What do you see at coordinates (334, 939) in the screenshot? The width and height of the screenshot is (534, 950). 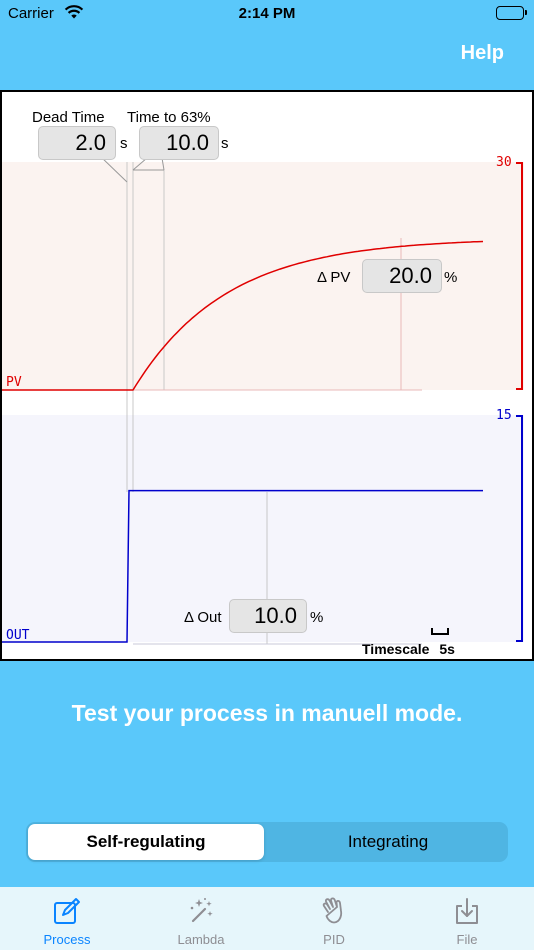 I see `tab-pid-label: PID` at bounding box center [334, 939].